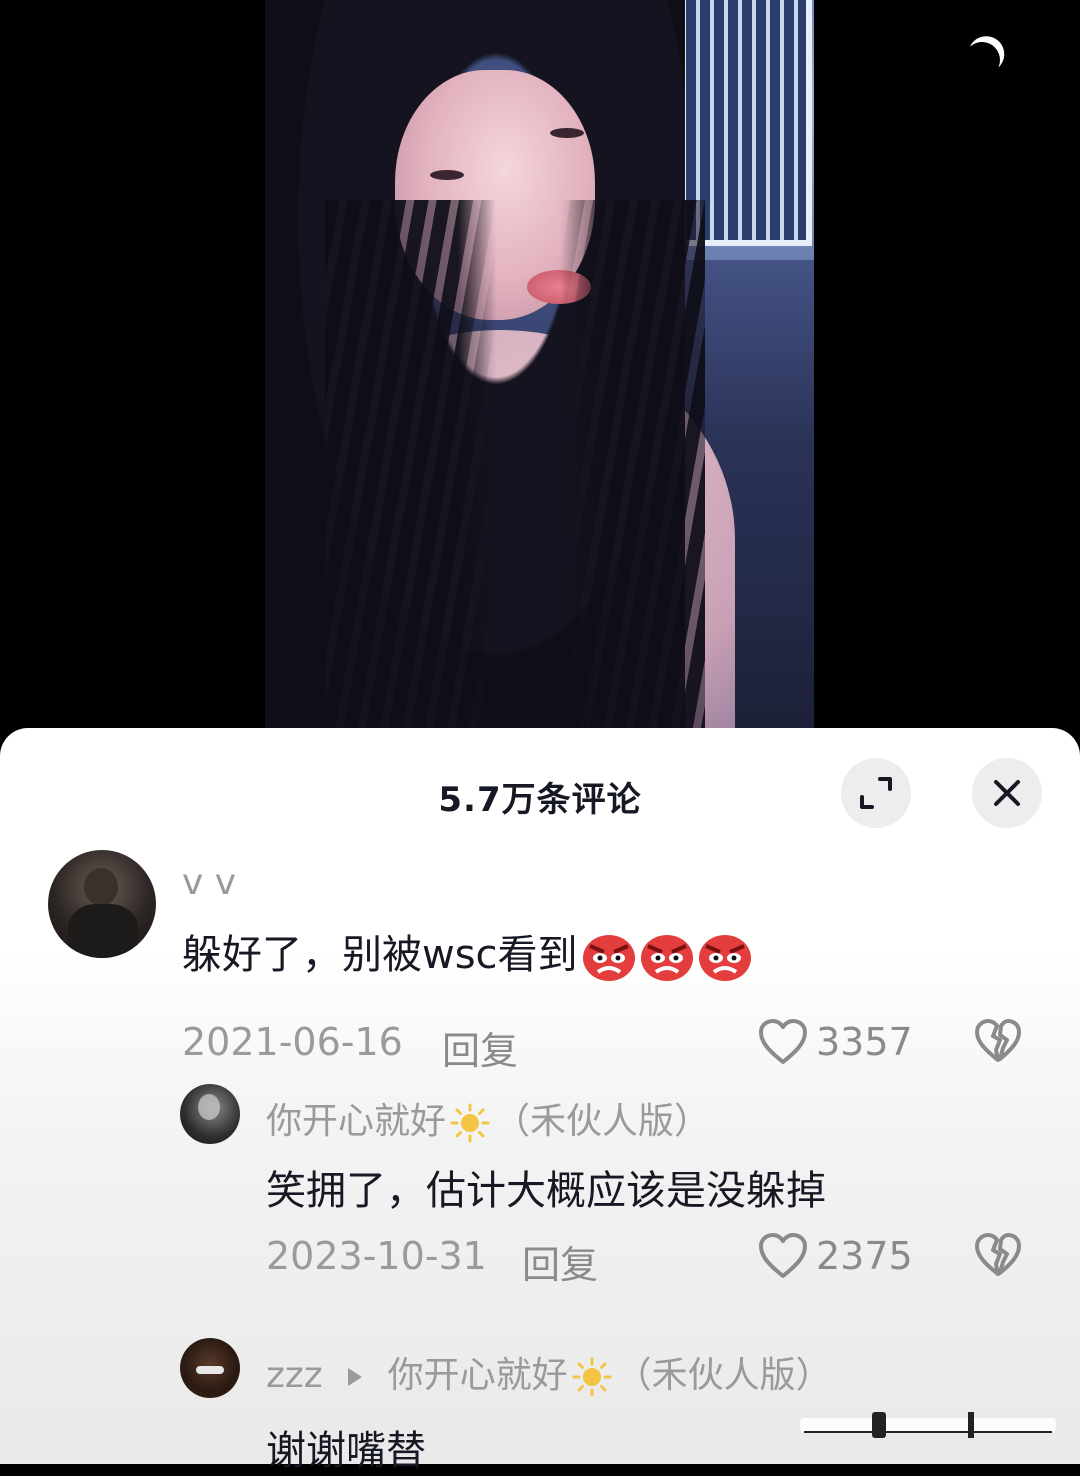 Image resolution: width=1080 pixels, height=1476 pixels. I want to click on close-icon, so click(1007, 793).